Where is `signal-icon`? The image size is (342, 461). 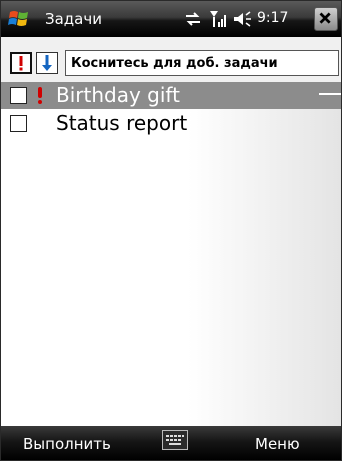 signal-icon is located at coordinates (219, 19).